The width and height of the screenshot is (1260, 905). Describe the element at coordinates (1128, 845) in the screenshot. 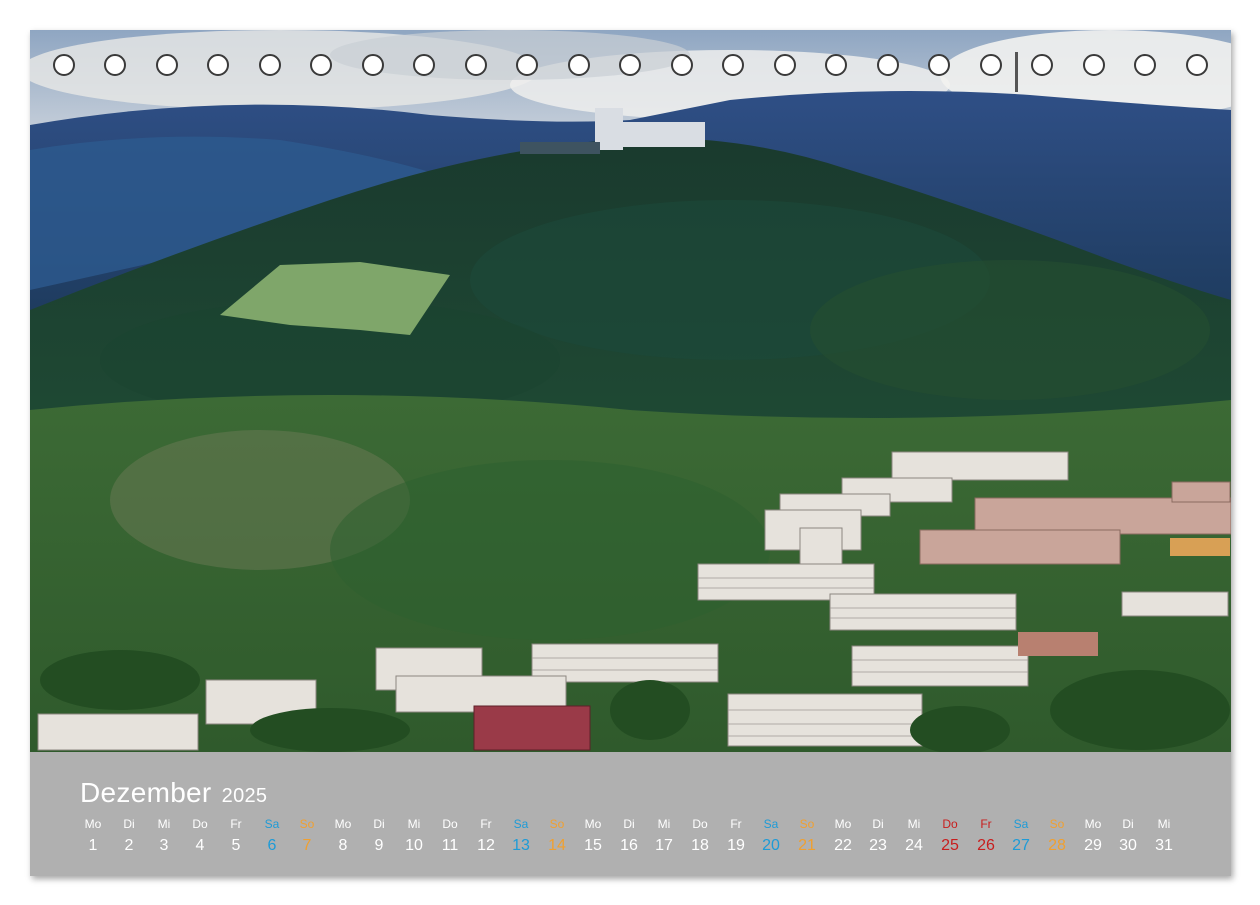

I see `day-number: 30` at that location.